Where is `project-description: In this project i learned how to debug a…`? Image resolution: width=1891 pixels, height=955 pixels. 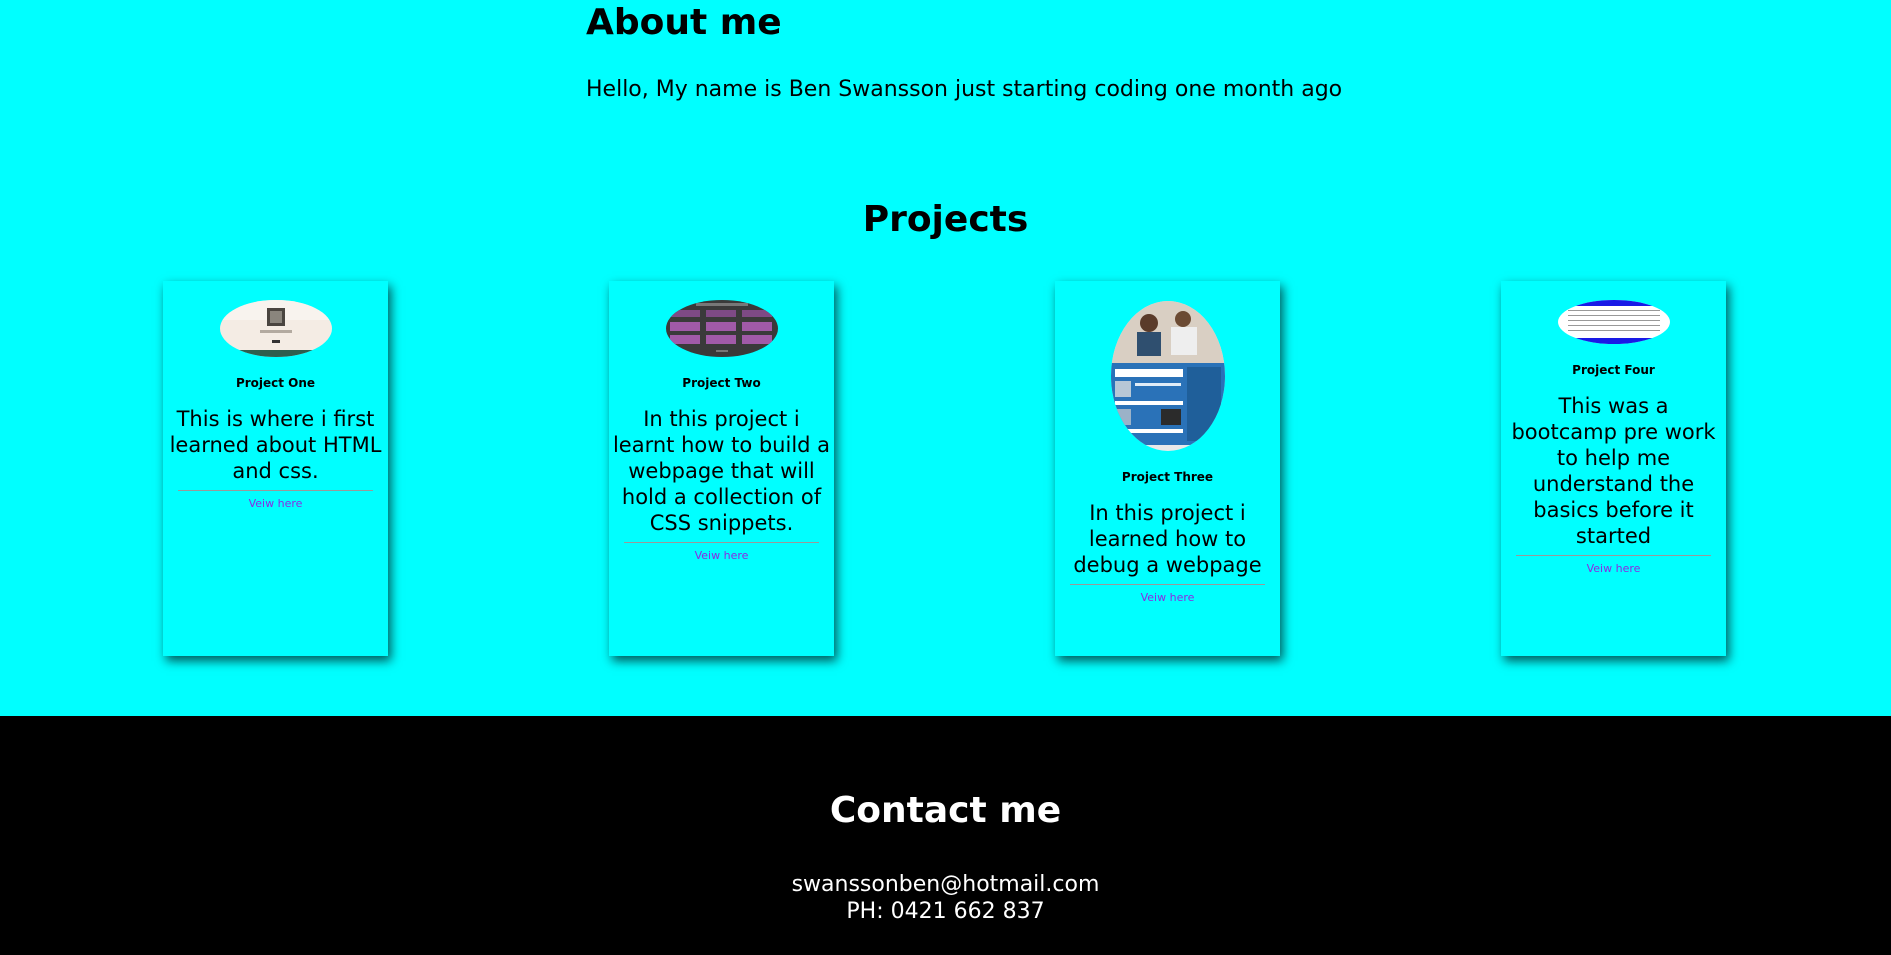
project-description: In this project i learned how to debug a… is located at coordinates (1167, 539).